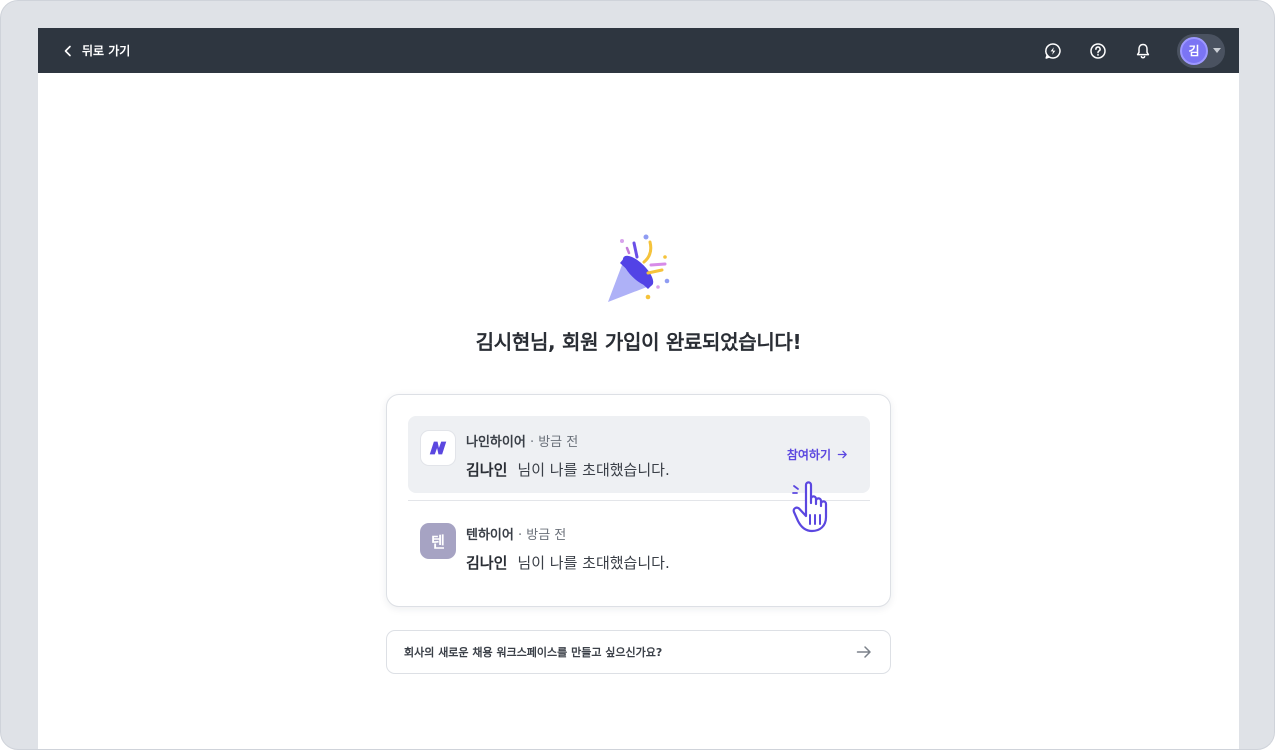 Image resolution: width=1275 pixels, height=750 pixels. Describe the element at coordinates (438, 541) in the screenshot. I see `tenhire-logo: 텐` at that location.